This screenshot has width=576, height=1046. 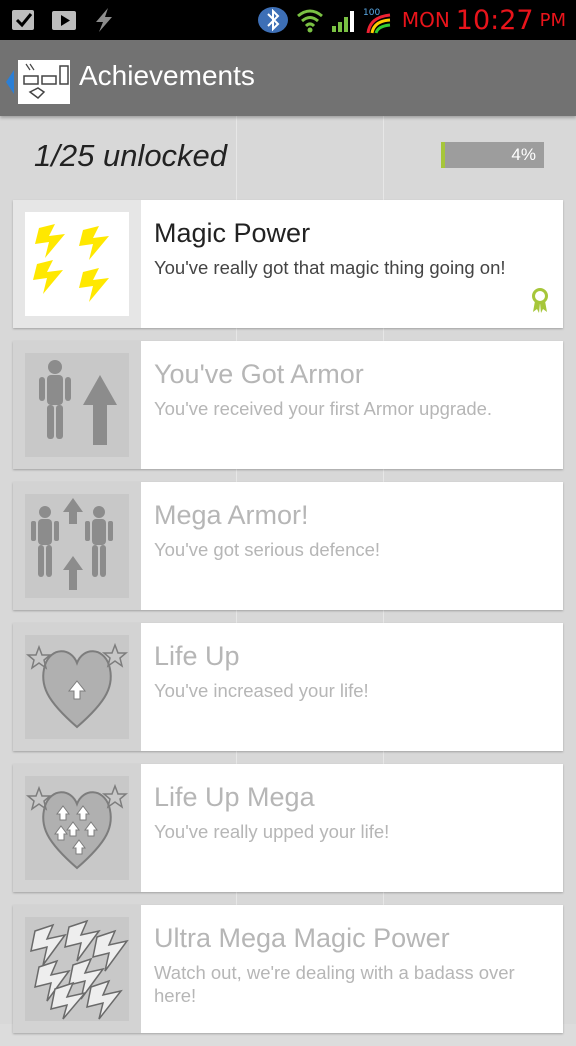 What do you see at coordinates (371, 13) in the screenshot?
I see `svg-text: 100` at bounding box center [371, 13].